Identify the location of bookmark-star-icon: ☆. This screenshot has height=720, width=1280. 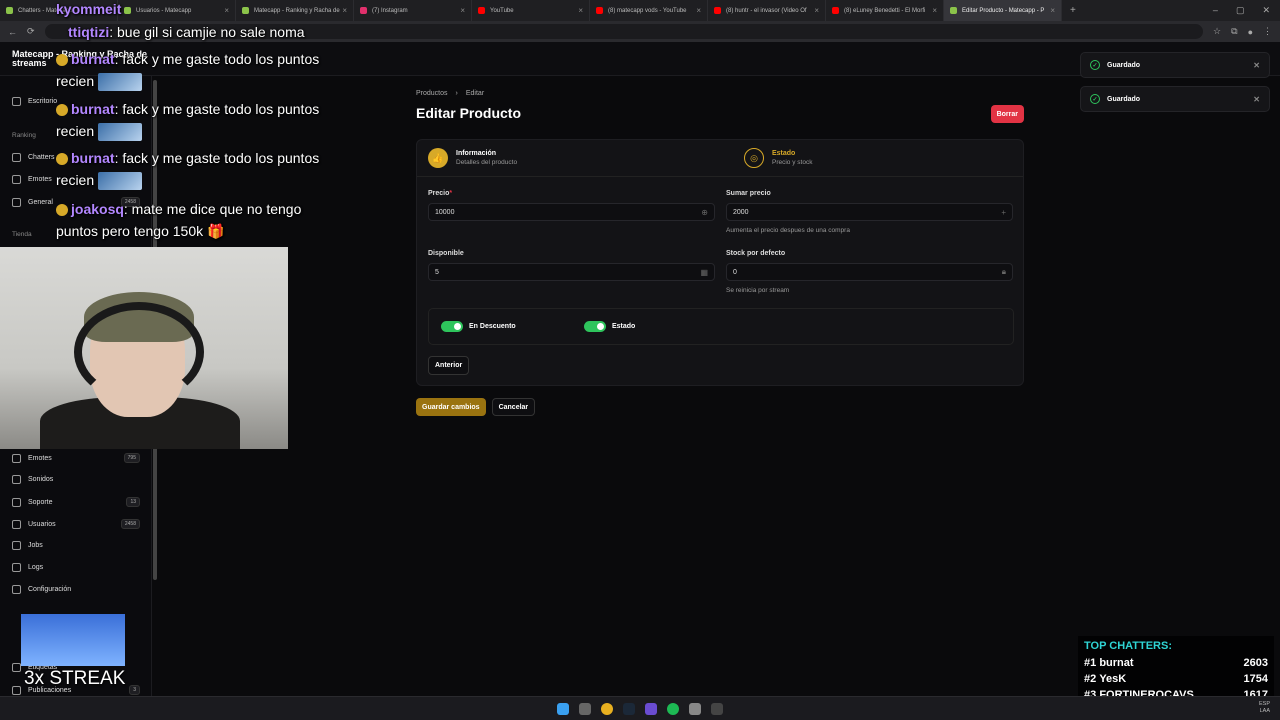
(1217, 31).